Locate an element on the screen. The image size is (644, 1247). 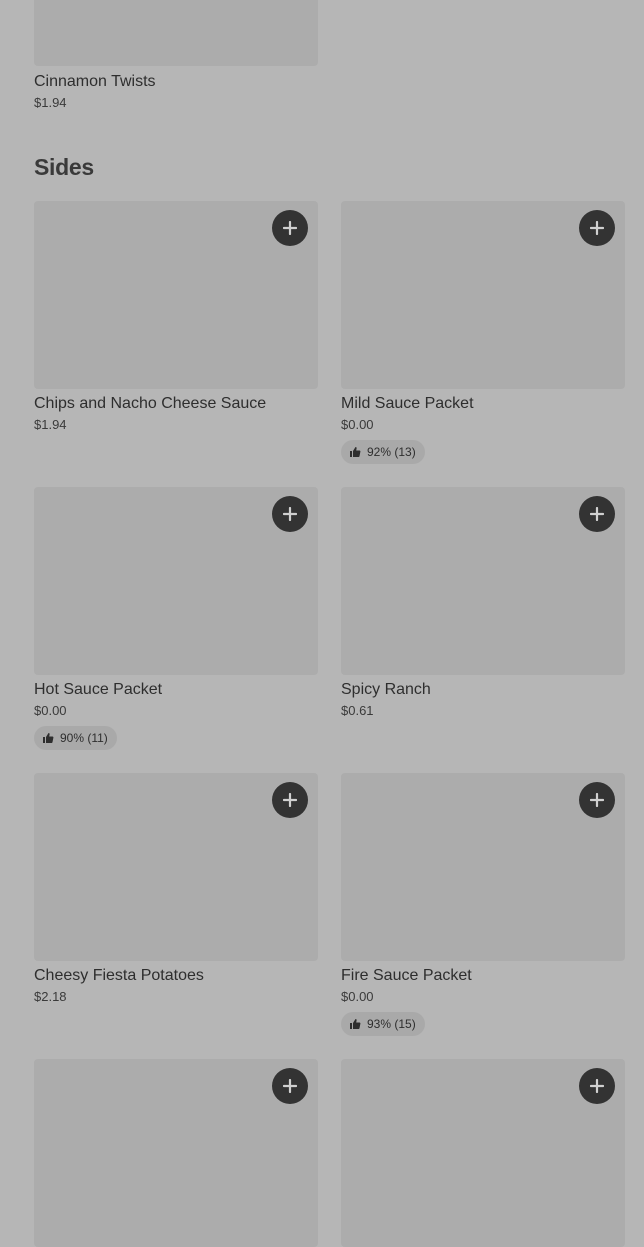
menu-item-card: Mild Sauce Packet $0.00 92% (13) is located at coordinates (483, 332).